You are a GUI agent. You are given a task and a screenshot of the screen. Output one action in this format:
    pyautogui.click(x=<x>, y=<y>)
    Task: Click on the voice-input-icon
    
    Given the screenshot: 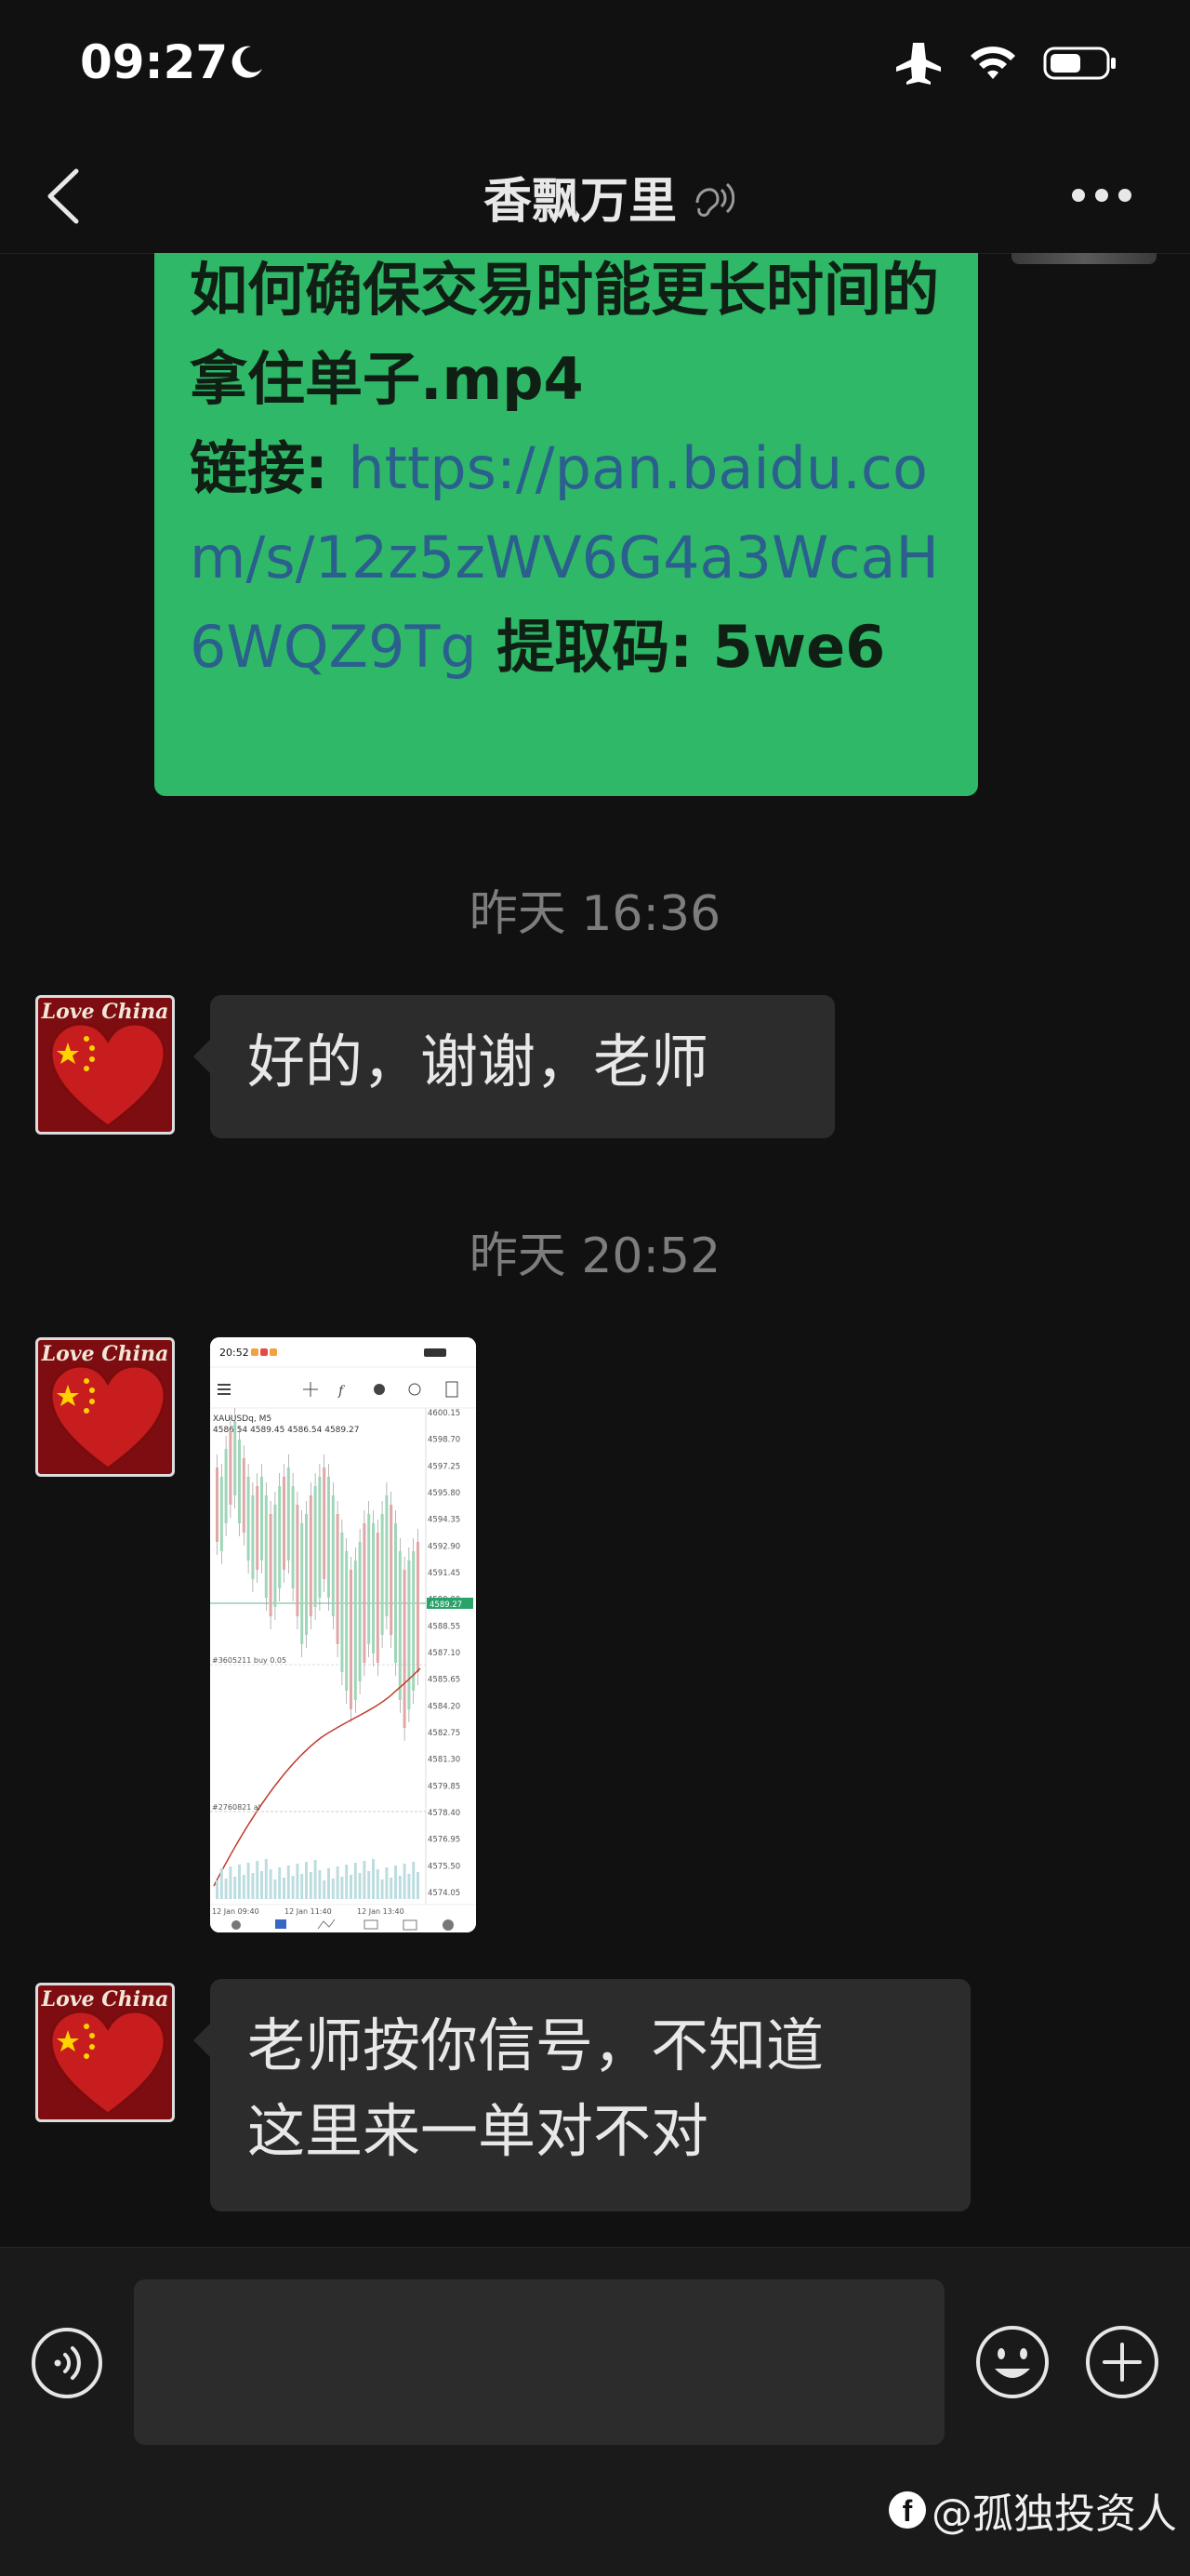 What is the action you would take?
    pyautogui.click(x=67, y=2363)
    